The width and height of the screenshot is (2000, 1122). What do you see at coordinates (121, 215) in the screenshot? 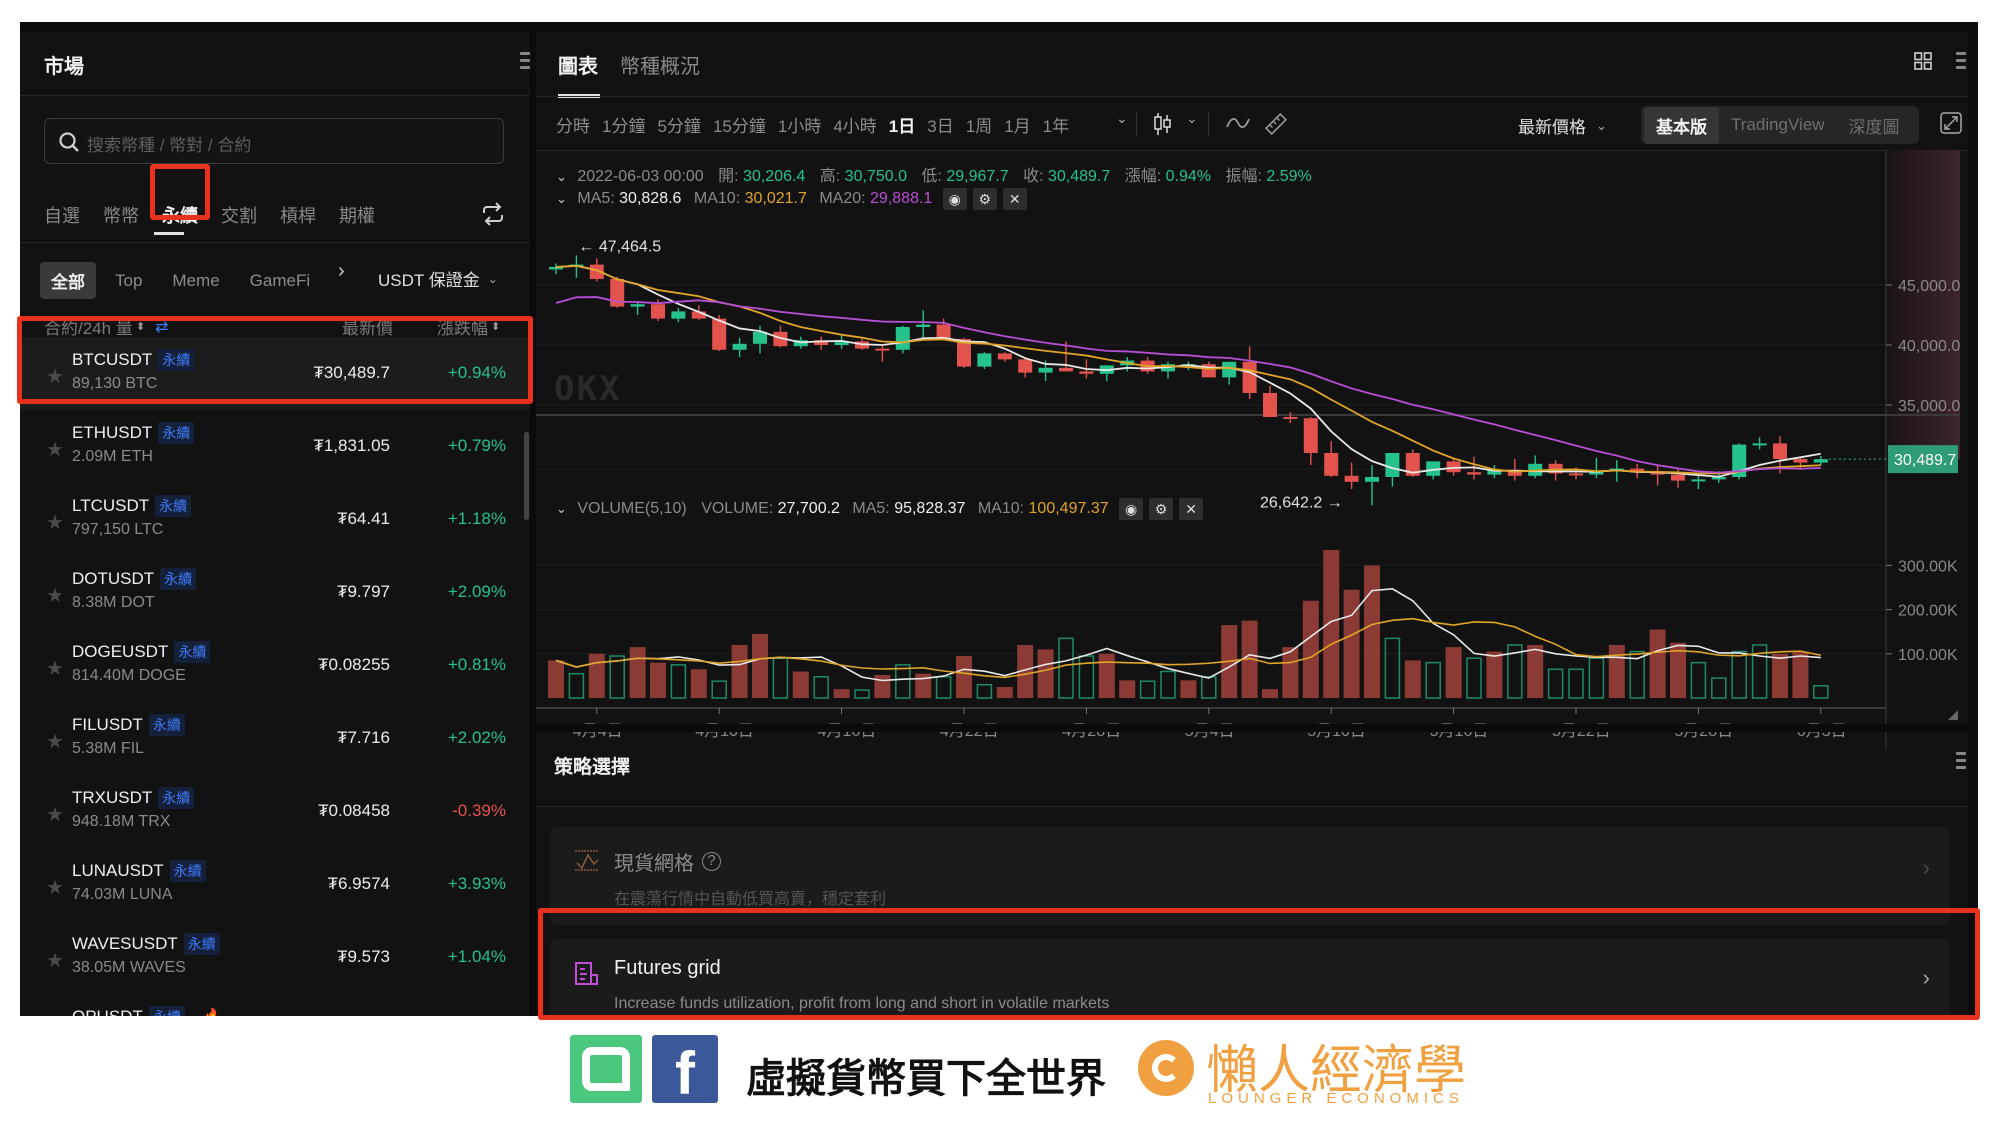
I see `market-tab-1: 幣幣` at bounding box center [121, 215].